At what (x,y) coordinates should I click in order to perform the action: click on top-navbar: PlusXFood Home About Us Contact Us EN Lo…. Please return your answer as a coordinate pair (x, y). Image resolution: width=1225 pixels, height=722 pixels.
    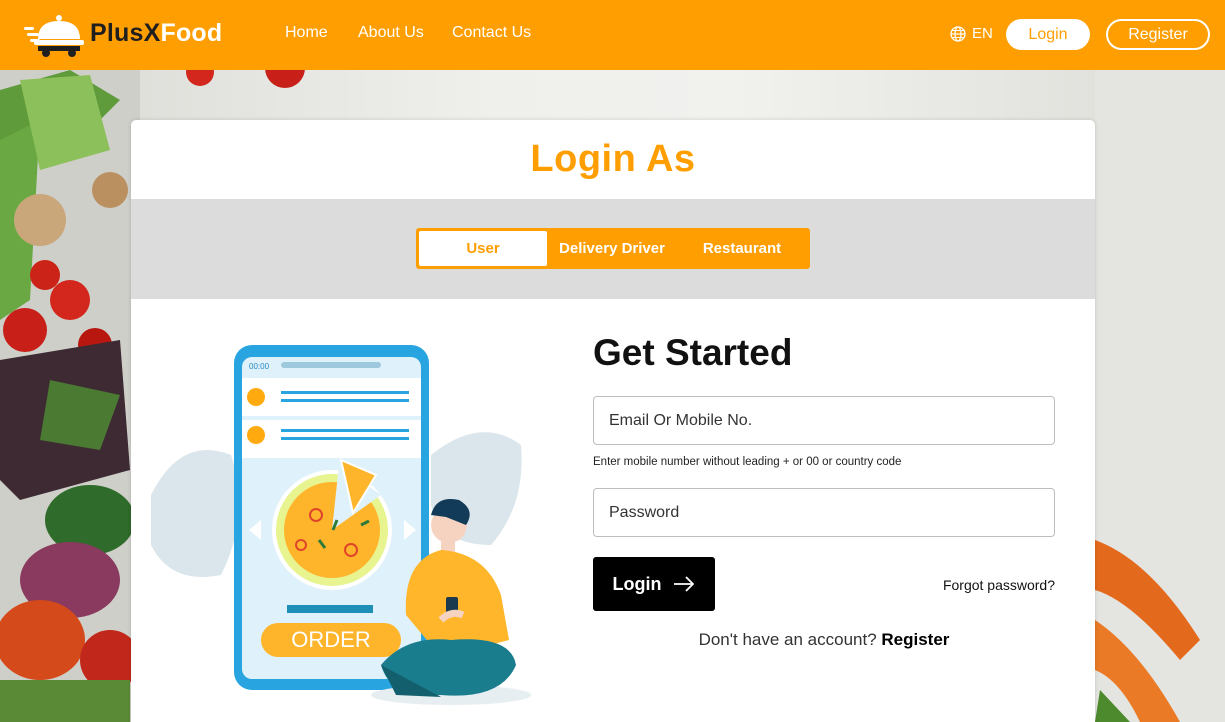
    Looking at the image, I should click on (612, 35).